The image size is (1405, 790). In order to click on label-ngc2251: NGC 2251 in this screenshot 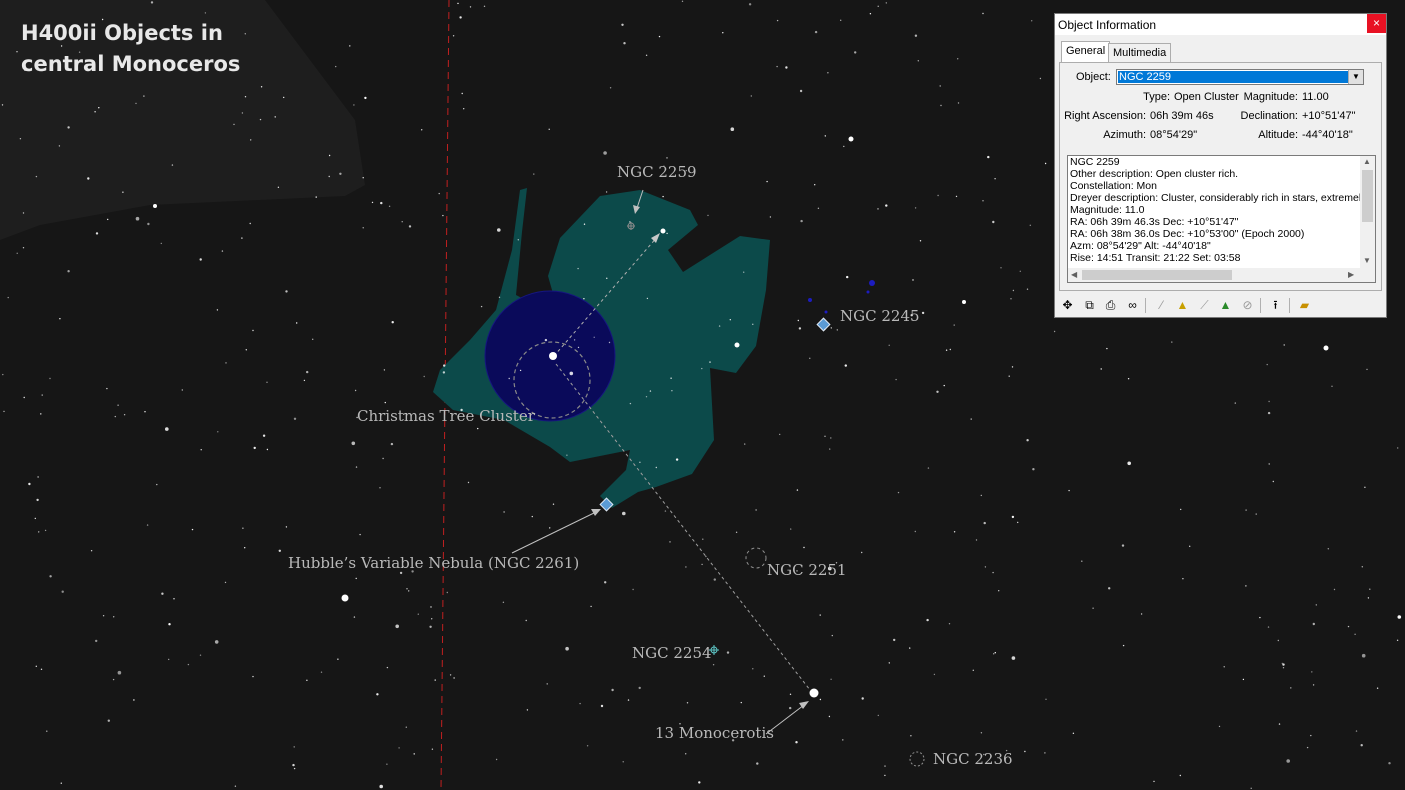, I will do `click(807, 570)`.